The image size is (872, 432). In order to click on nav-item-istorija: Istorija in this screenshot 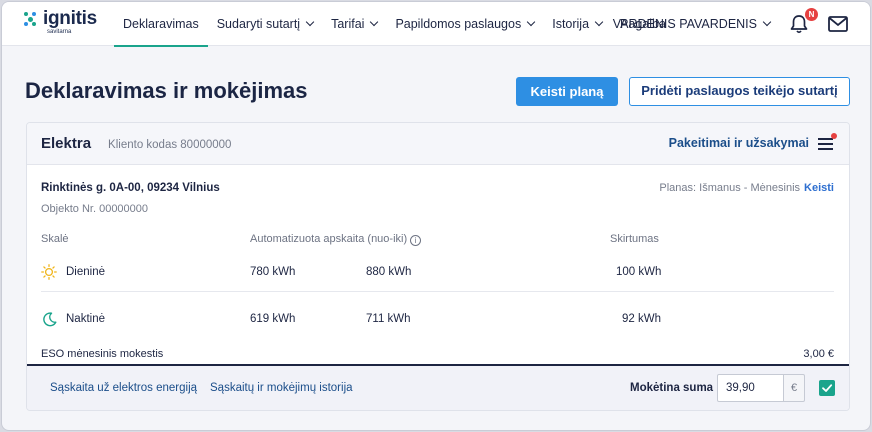, I will do `click(577, 24)`.